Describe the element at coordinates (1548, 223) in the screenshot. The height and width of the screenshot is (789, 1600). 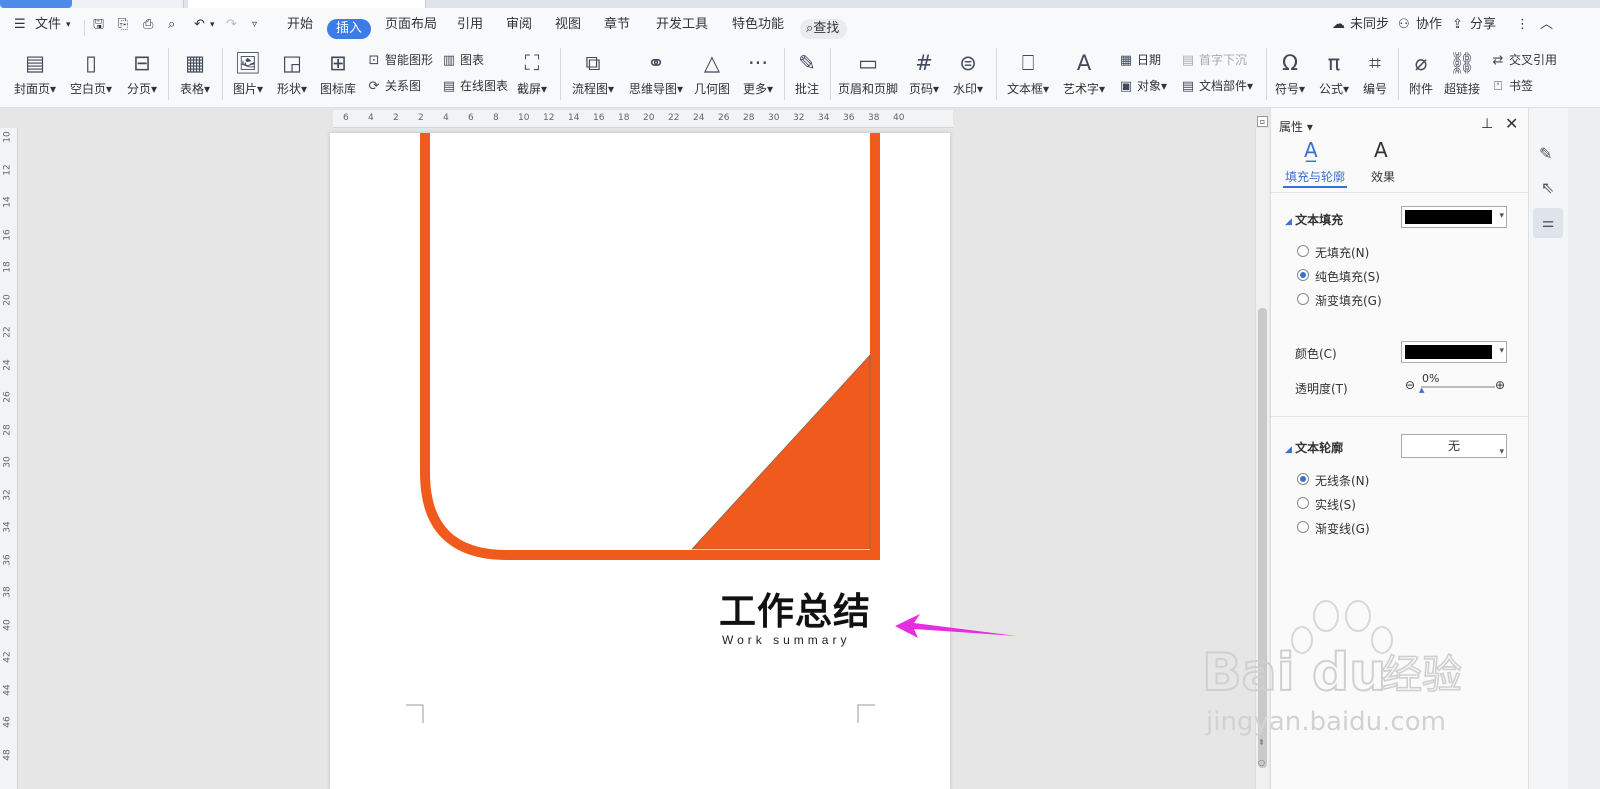
I see `properties-toggle-icon: ⚌` at that location.